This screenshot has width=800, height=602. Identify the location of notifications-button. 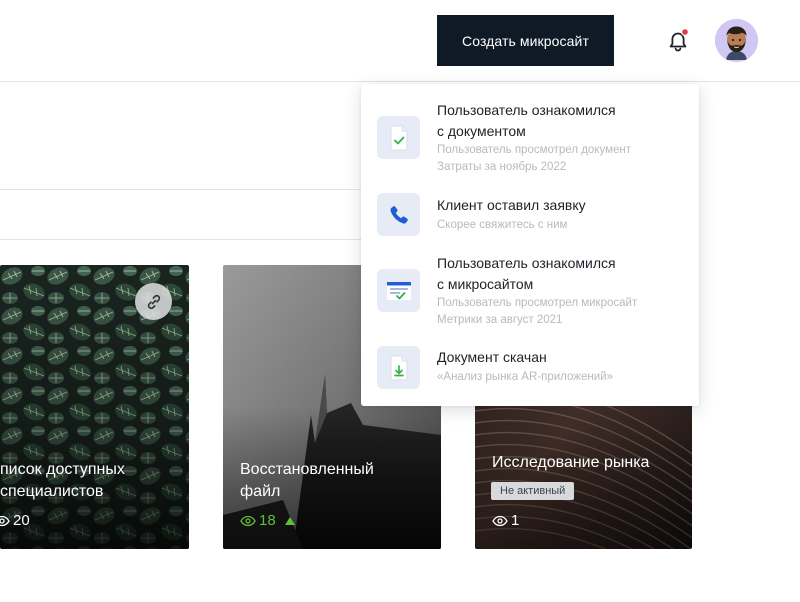
(678, 41).